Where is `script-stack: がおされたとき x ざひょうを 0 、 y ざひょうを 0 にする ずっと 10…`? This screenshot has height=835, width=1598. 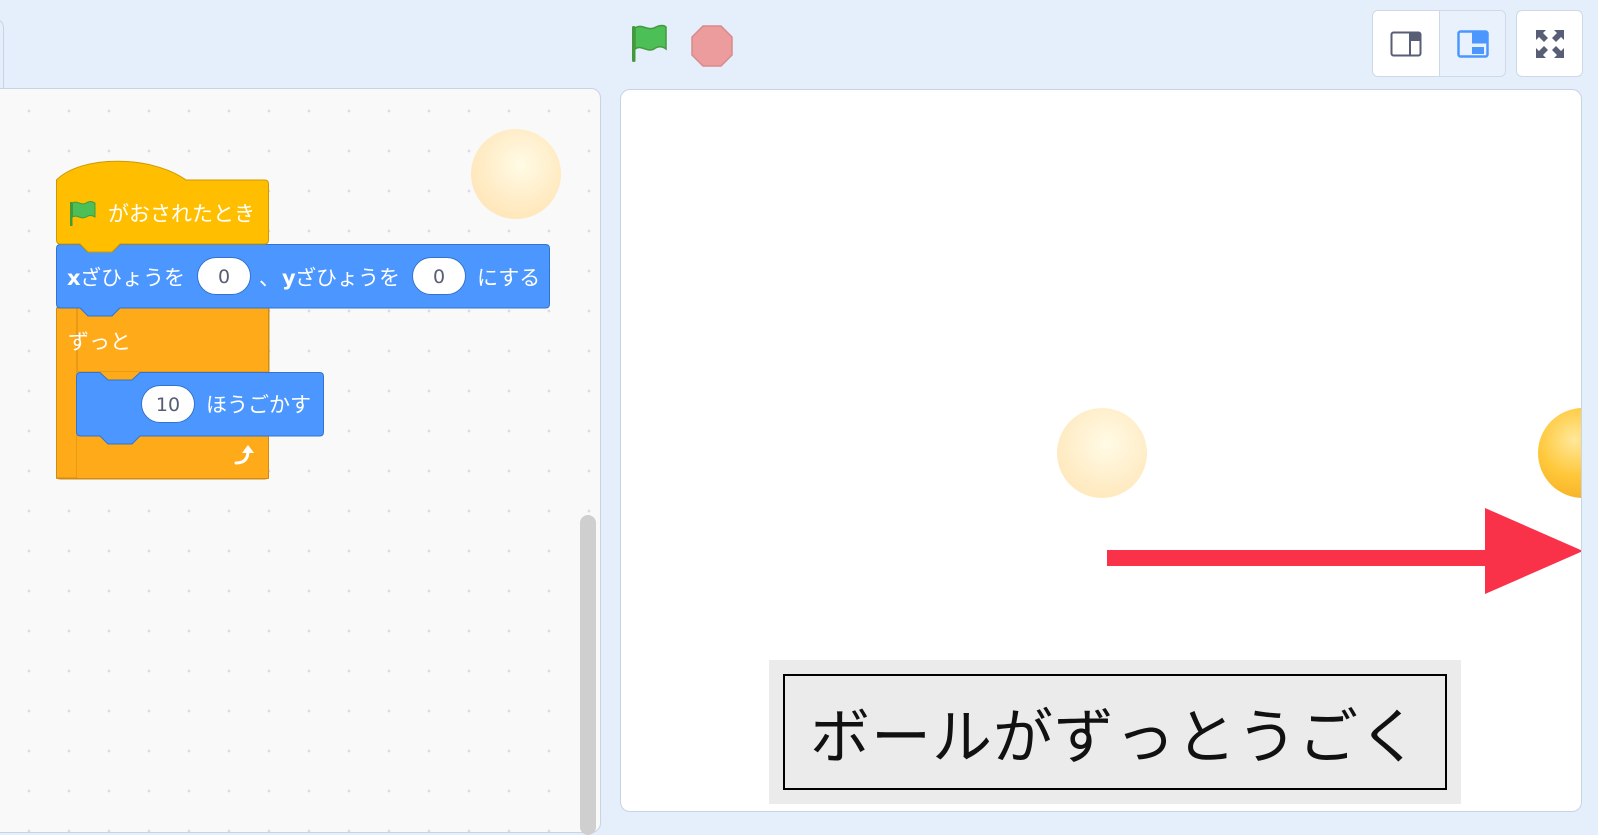 script-stack: がおされたとき x ざひょうを 0 、 y ざひょうを 0 にする ずっと 10… is located at coordinates (316, 330).